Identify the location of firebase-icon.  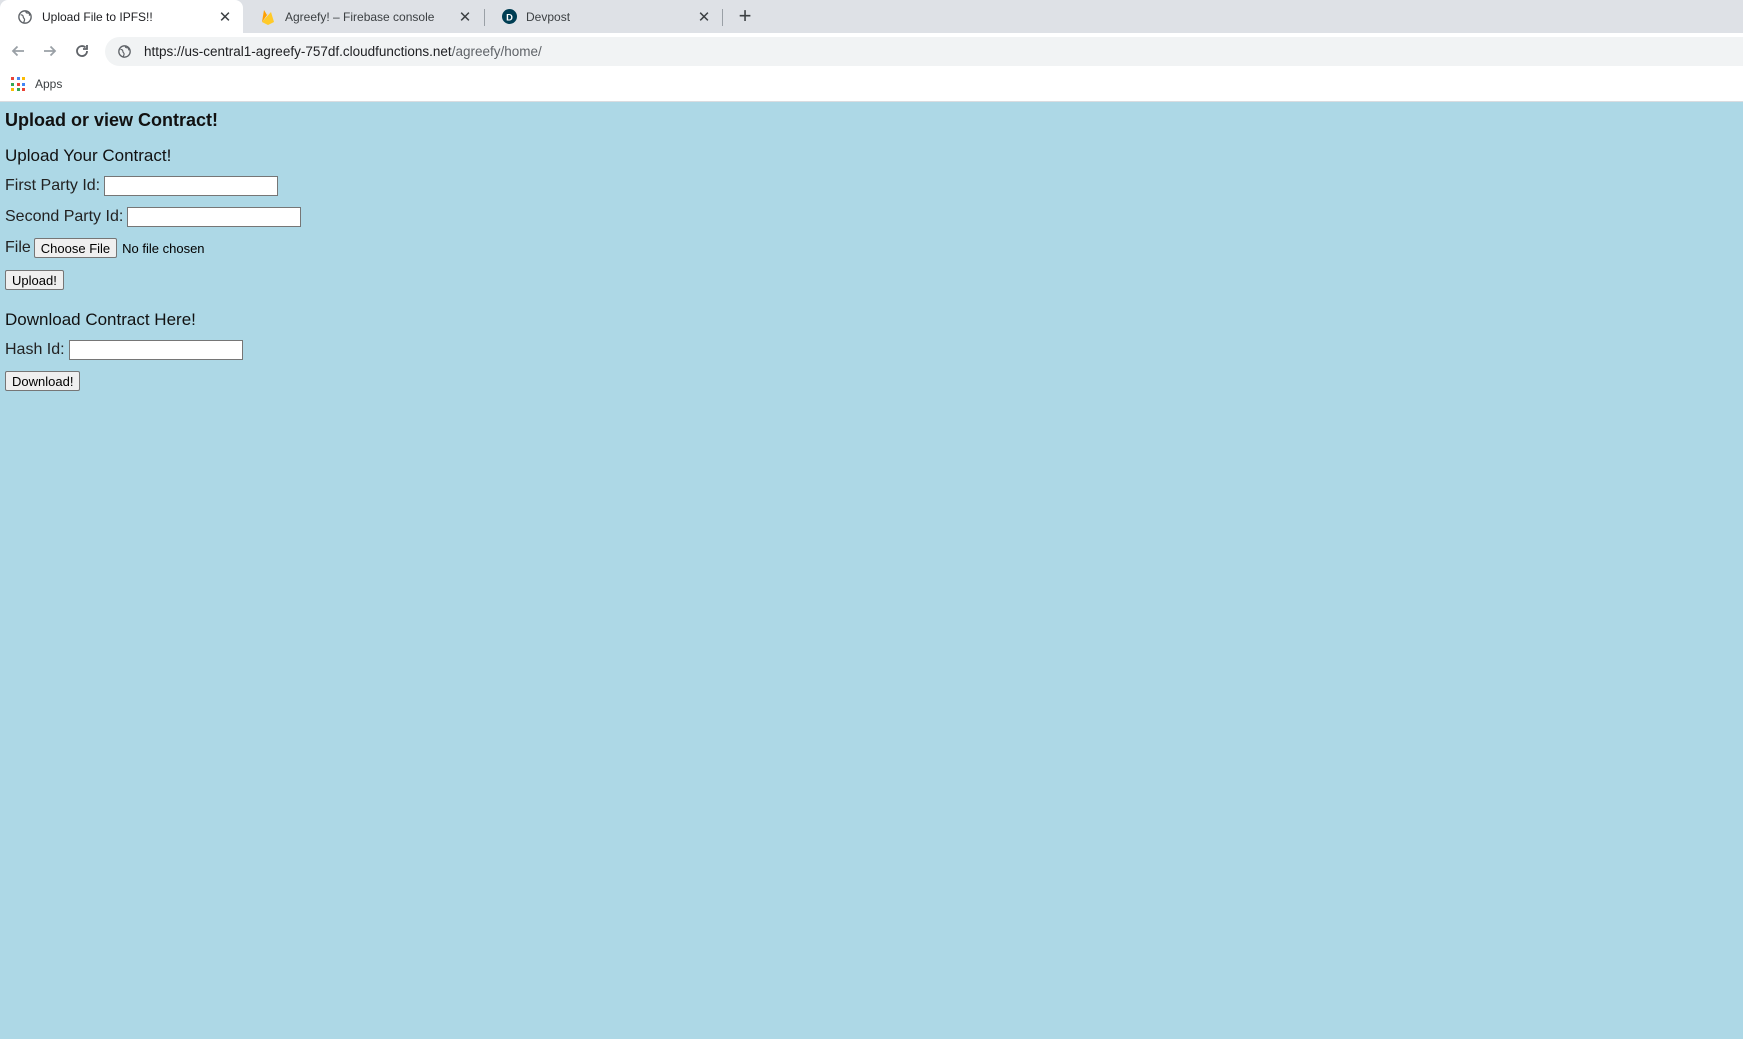
(268, 17).